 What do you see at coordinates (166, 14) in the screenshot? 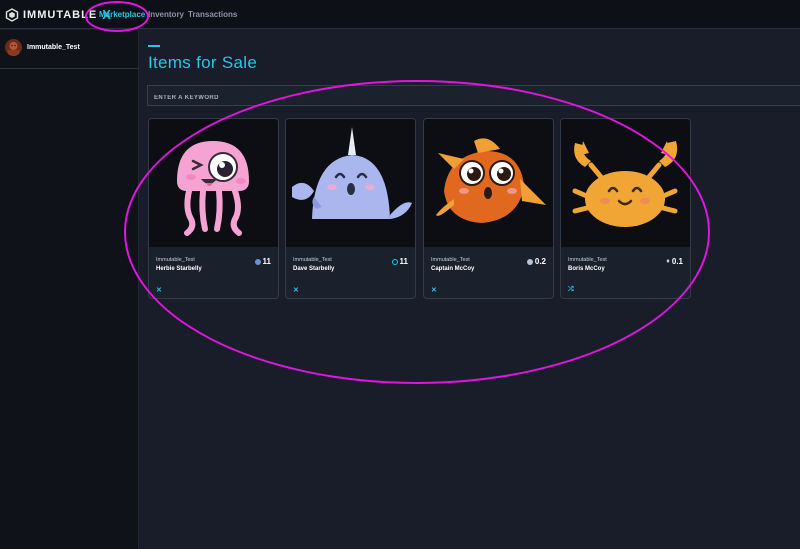
I see `nav-inventory: Inventory` at bounding box center [166, 14].